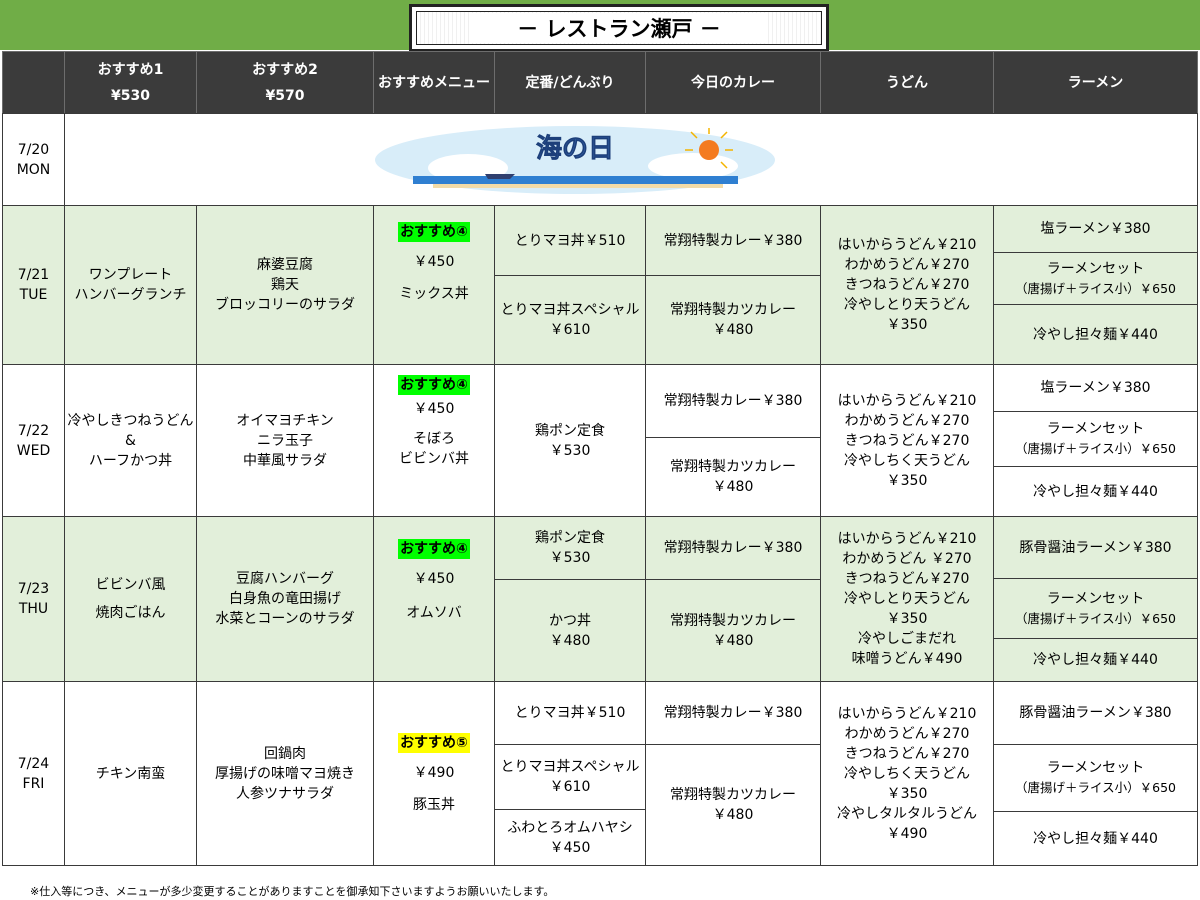 Image resolution: width=1200 pixels, height=900 pixels. I want to click on holiday-banner: 海の日, so click(575, 160).